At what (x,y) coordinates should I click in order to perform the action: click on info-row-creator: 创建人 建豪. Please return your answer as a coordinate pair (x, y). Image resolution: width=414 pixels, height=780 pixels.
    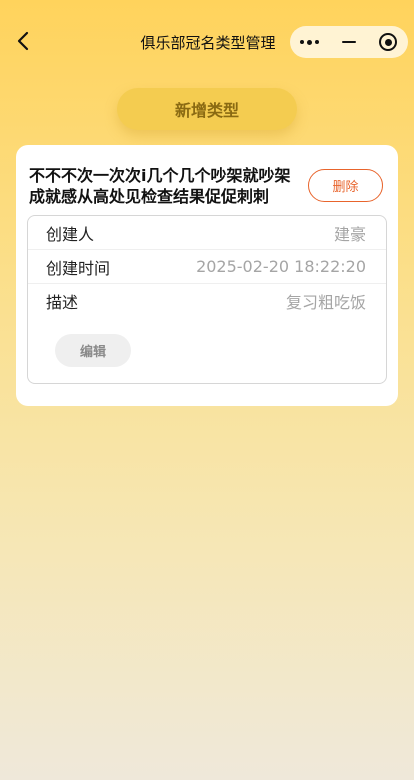
    Looking at the image, I should click on (207, 233).